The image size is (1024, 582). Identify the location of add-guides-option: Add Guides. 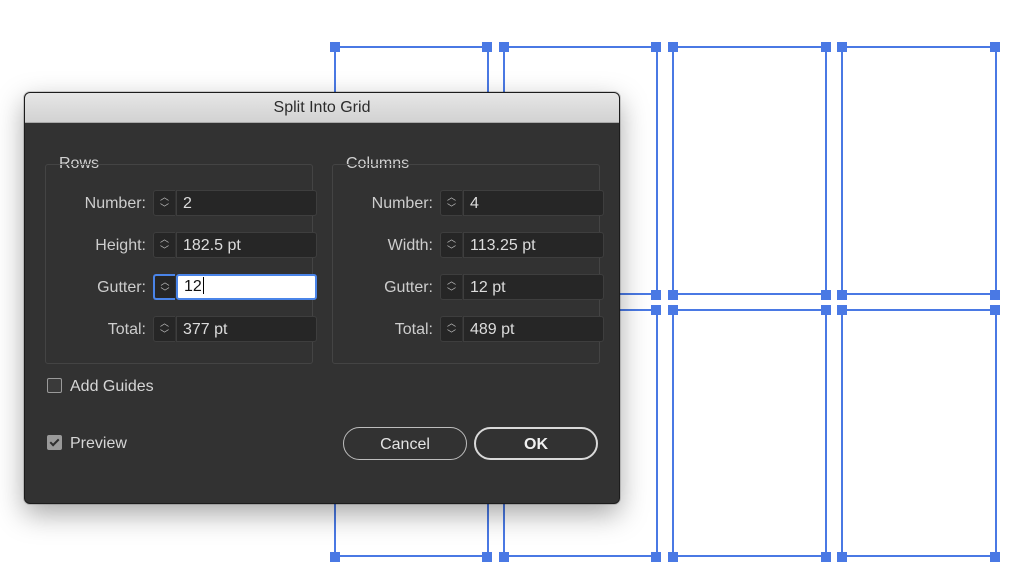
(100, 387).